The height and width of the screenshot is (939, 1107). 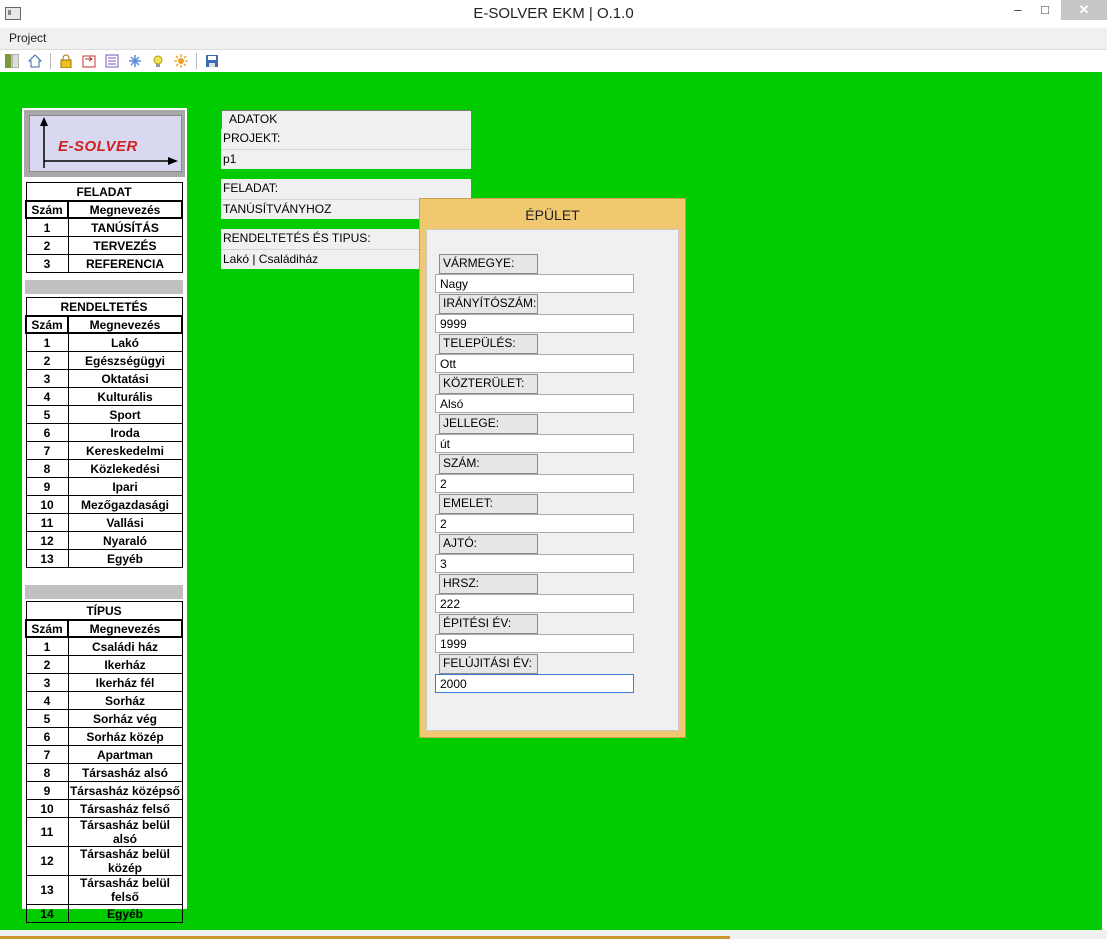 What do you see at coordinates (104, 861) in the screenshot?
I see `table-row: 12 Társasház belül közép` at bounding box center [104, 861].